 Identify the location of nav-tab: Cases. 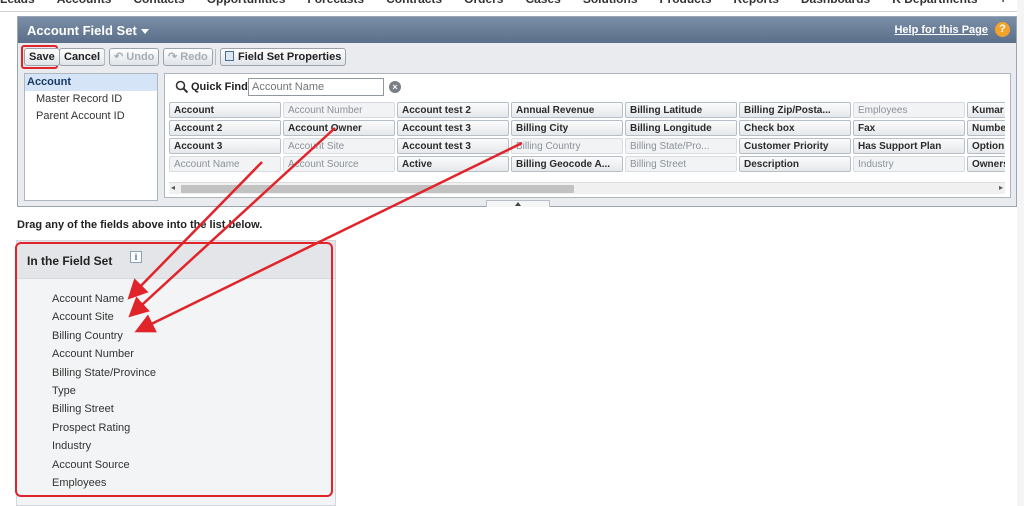
(542, 3).